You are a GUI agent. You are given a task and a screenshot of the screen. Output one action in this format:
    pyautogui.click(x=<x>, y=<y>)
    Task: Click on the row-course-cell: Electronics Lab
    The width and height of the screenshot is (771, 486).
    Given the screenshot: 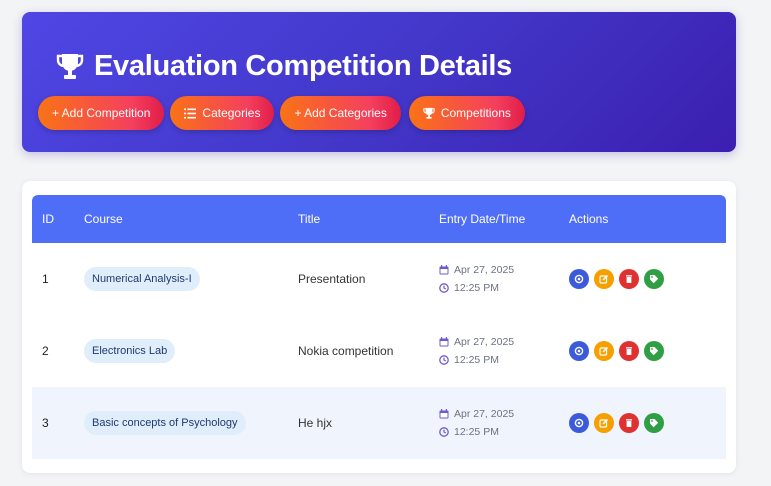 What is the action you would take?
    pyautogui.click(x=130, y=351)
    